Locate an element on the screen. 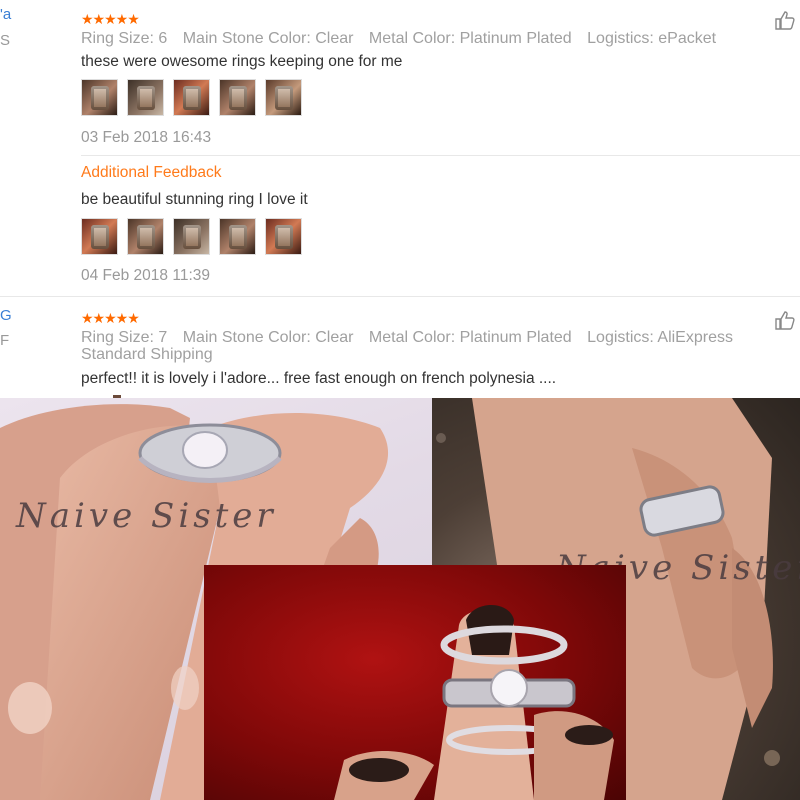 The width and height of the screenshot is (800, 800). attr-logistics: Logistics: ePacket is located at coordinates (652, 38).